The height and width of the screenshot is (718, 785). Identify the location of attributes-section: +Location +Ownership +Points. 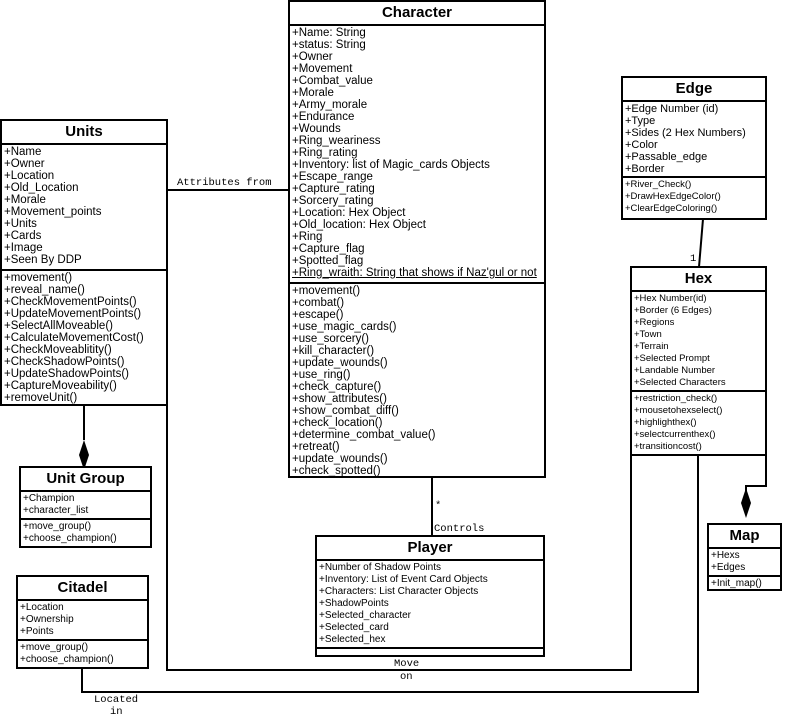
(82, 620).